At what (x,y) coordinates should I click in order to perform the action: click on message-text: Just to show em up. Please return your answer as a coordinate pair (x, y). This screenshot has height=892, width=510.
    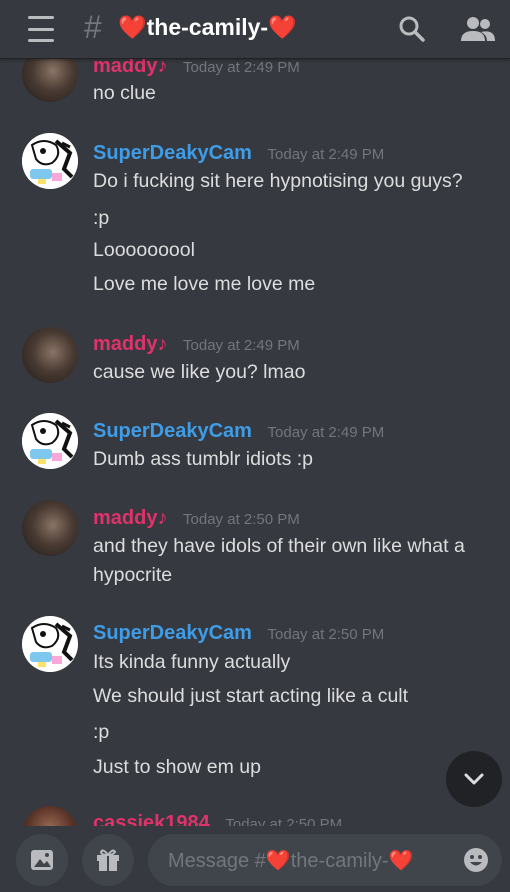
    Looking at the image, I should click on (177, 767).